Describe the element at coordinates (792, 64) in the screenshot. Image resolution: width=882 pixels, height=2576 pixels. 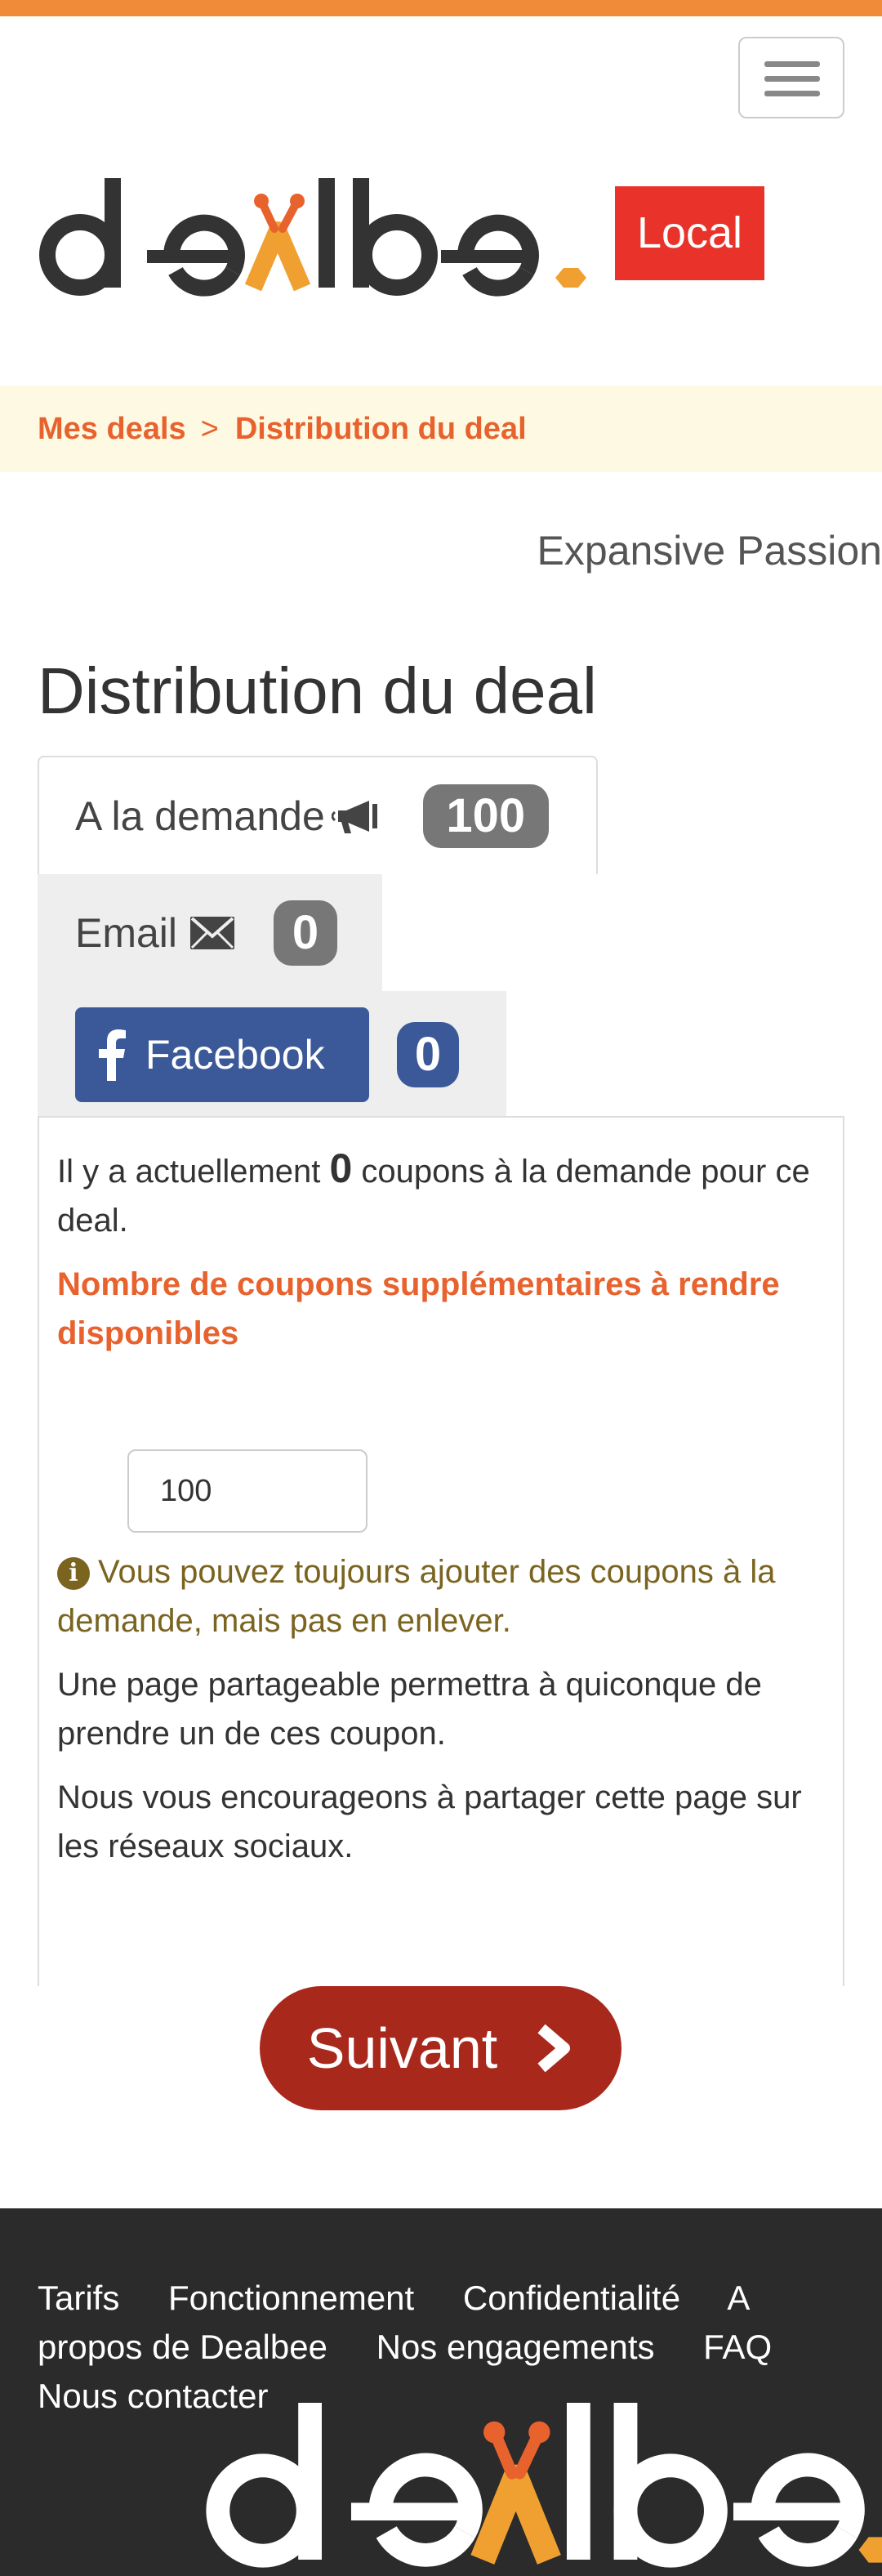
I see `hamburger-icon` at that location.